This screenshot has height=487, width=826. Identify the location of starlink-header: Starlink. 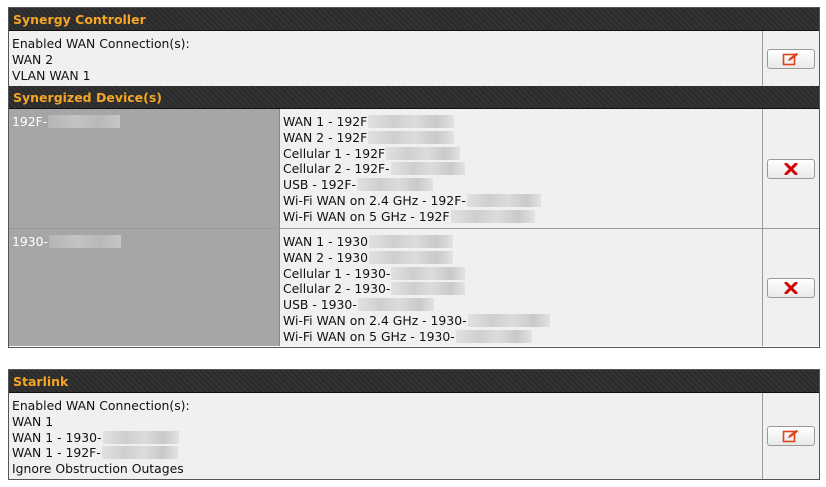
(414, 381).